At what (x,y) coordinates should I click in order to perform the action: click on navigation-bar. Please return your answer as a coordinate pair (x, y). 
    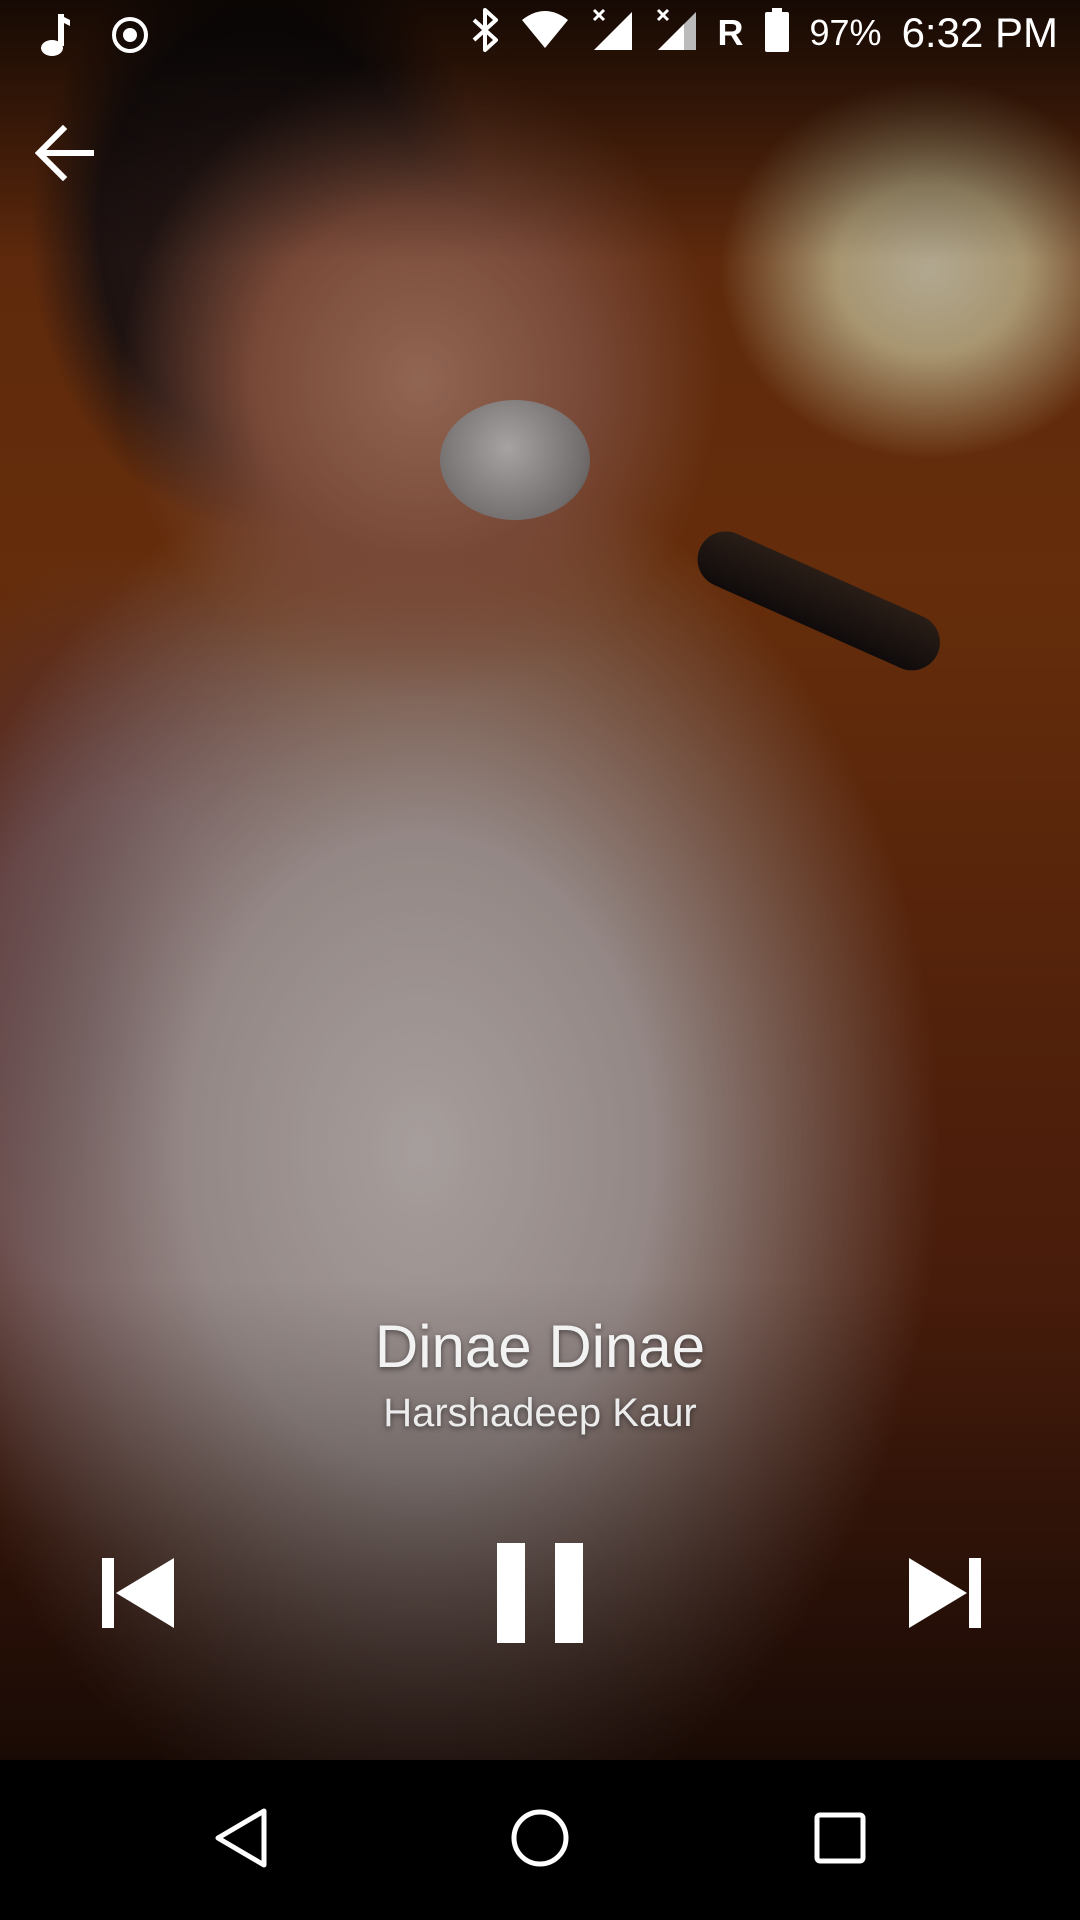
    Looking at the image, I should click on (540, 1840).